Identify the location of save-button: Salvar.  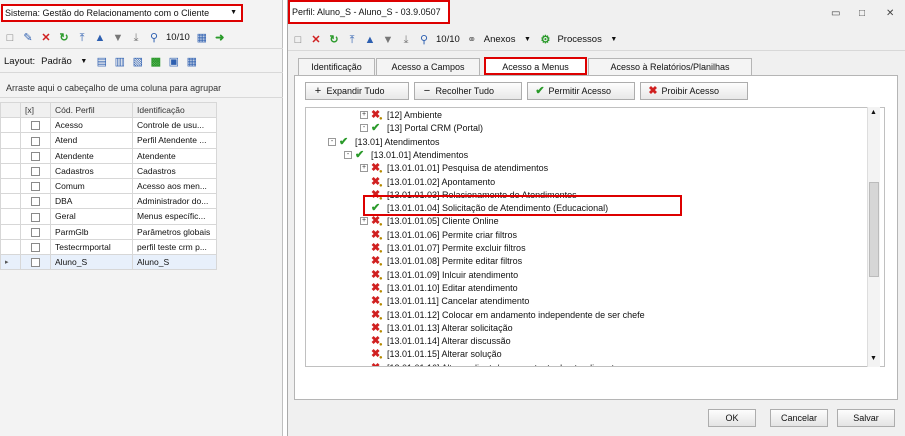
(866, 418).